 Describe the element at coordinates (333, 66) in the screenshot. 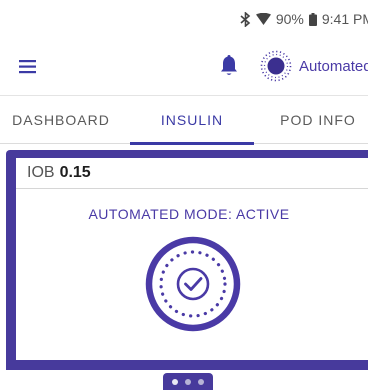

I see `mode-label: Automated` at that location.